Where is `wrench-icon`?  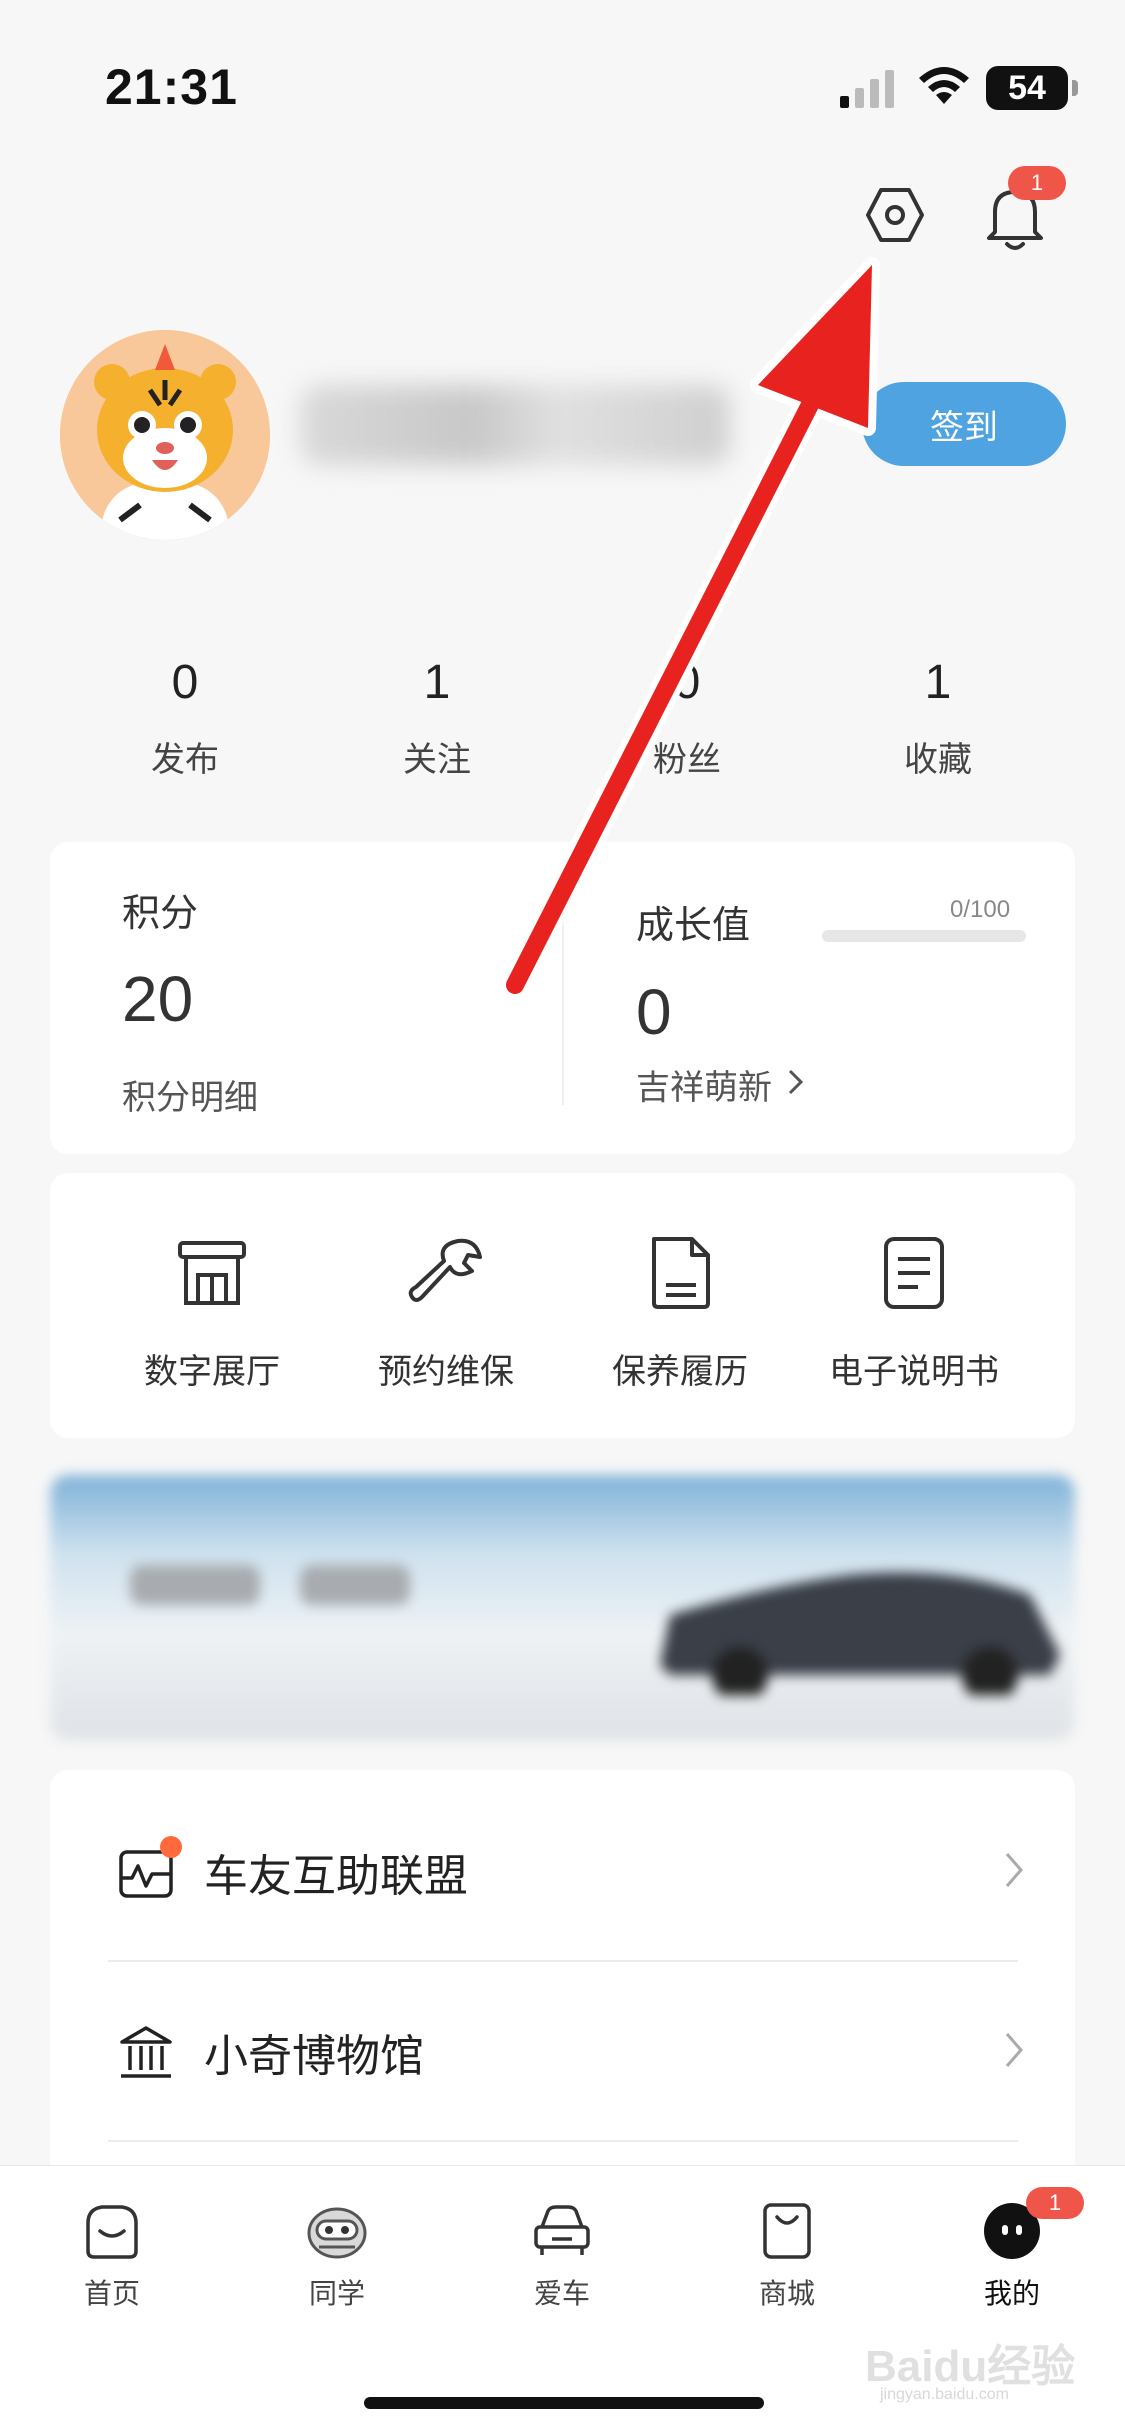 wrench-icon is located at coordinates (446, 1273).